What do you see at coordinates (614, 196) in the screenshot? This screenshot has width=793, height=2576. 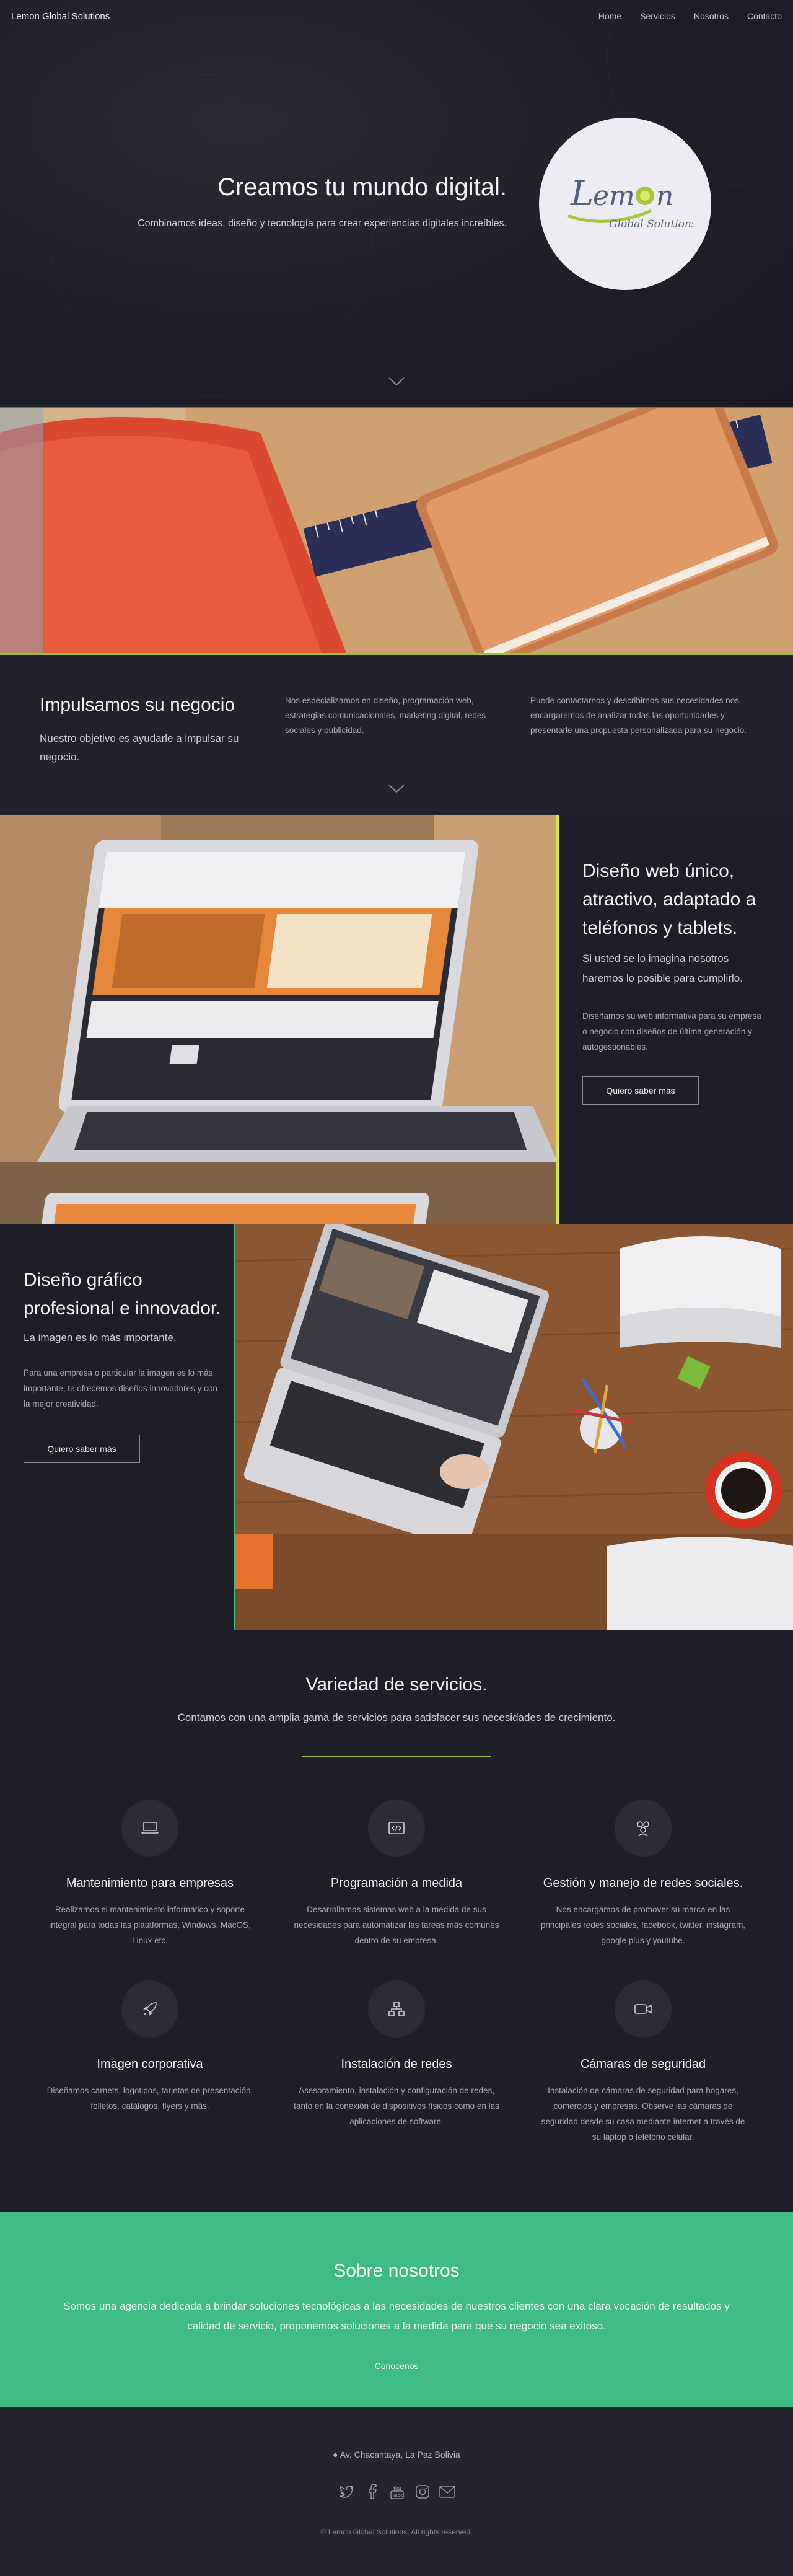 I see `svg-text: em` at bounding box center [614, 196].